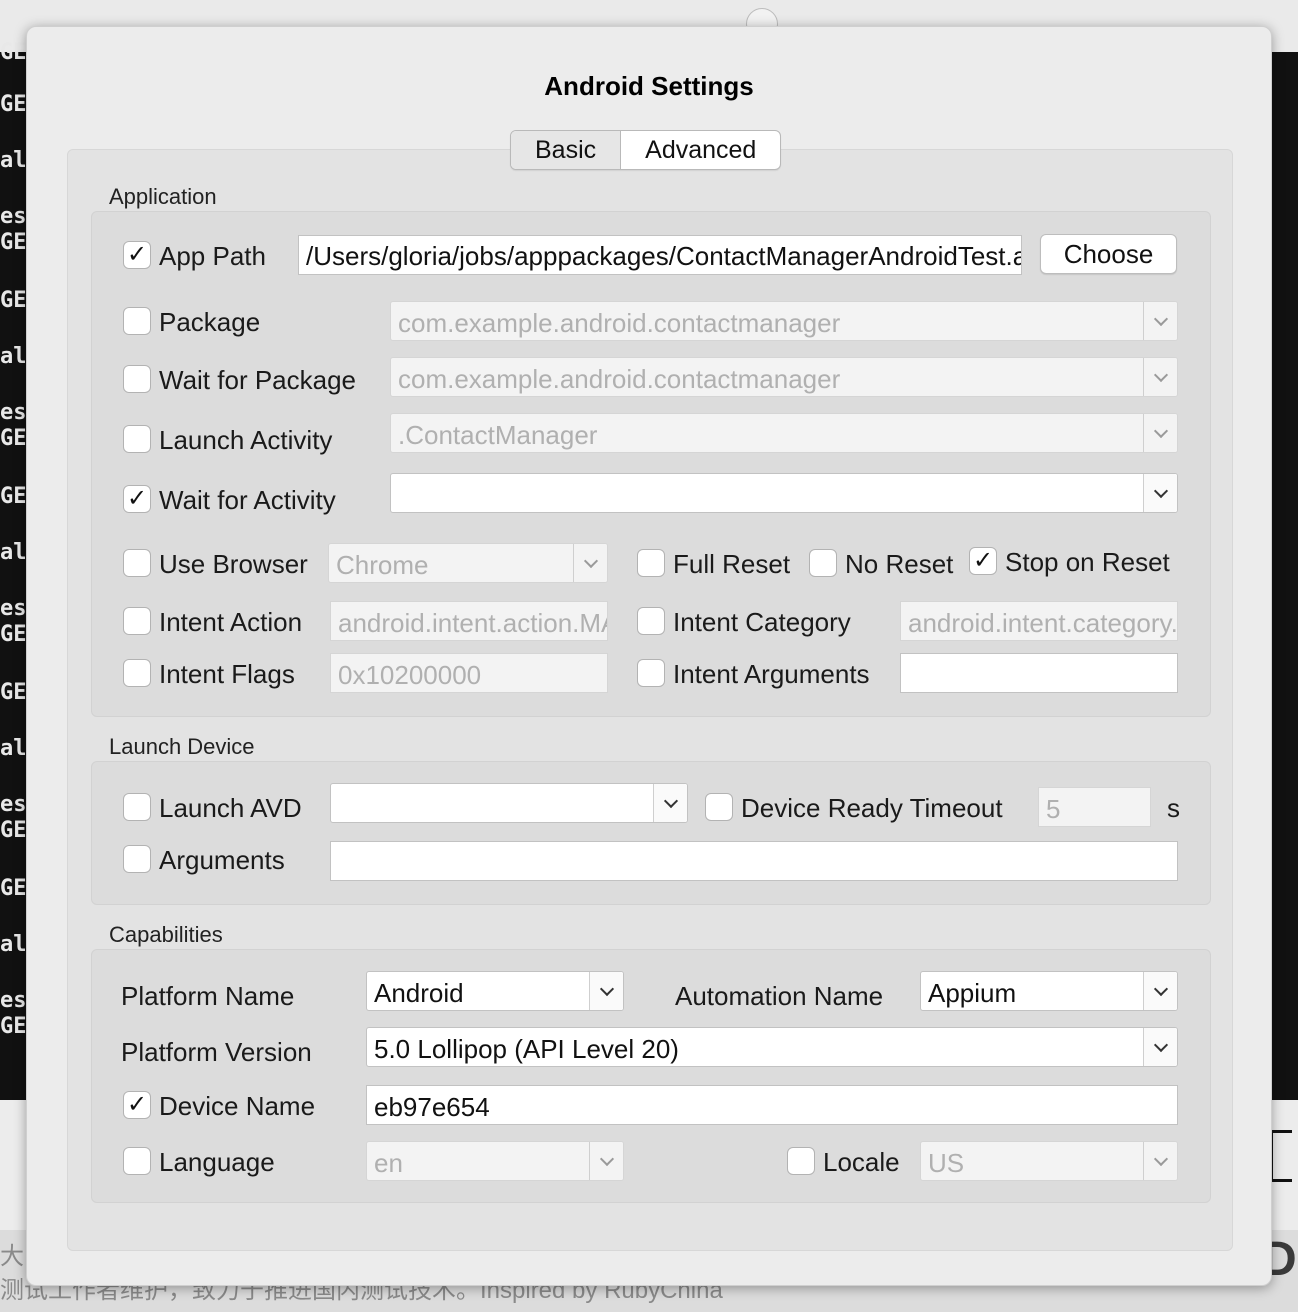 The width and height of the screenshot is (1298, 1312). I want to click on locale-checkbox, so click(801, 1161).